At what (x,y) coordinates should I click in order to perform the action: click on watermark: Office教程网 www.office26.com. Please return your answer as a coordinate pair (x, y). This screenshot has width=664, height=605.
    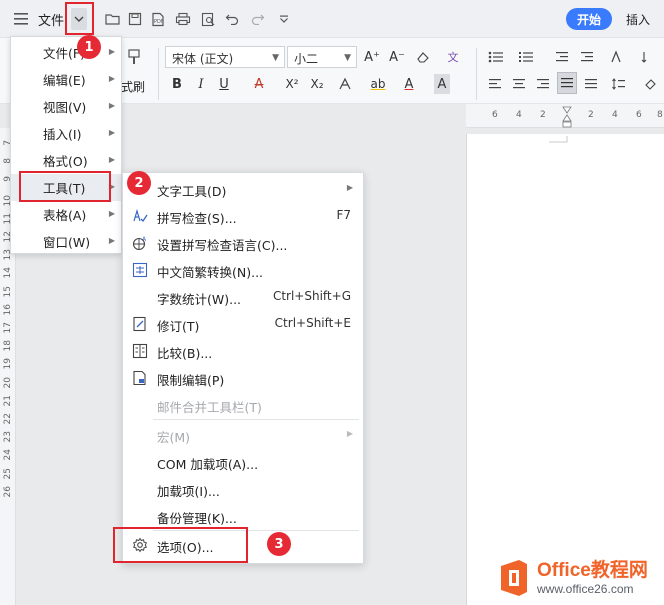
    Looking at the image, I should click on (572, 578).